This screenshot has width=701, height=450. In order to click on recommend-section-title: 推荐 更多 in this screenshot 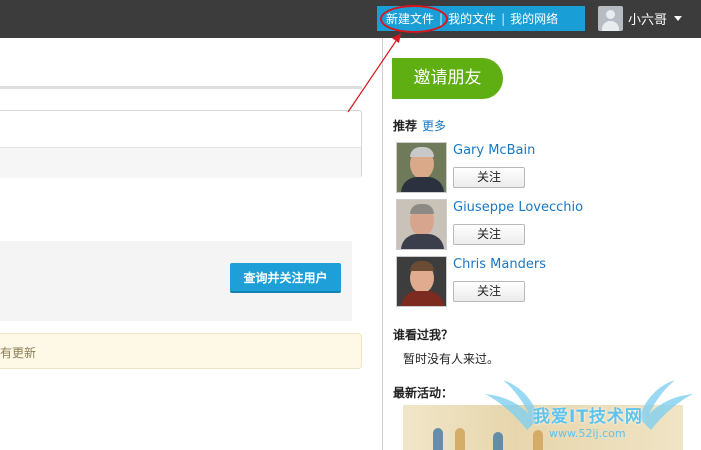, I will do `click(419, 125)`.